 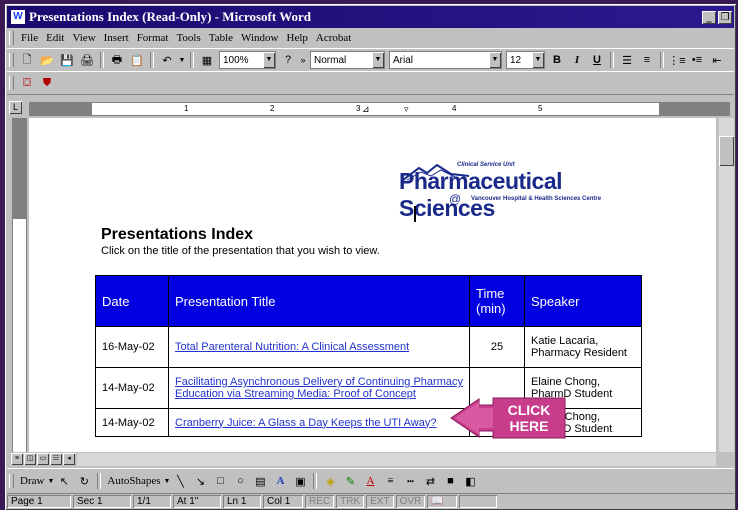 What do you see at coordinates (390, 481) in the screenshot?
I see `line-style-icon: ≡` at bounding box center [390, 481].